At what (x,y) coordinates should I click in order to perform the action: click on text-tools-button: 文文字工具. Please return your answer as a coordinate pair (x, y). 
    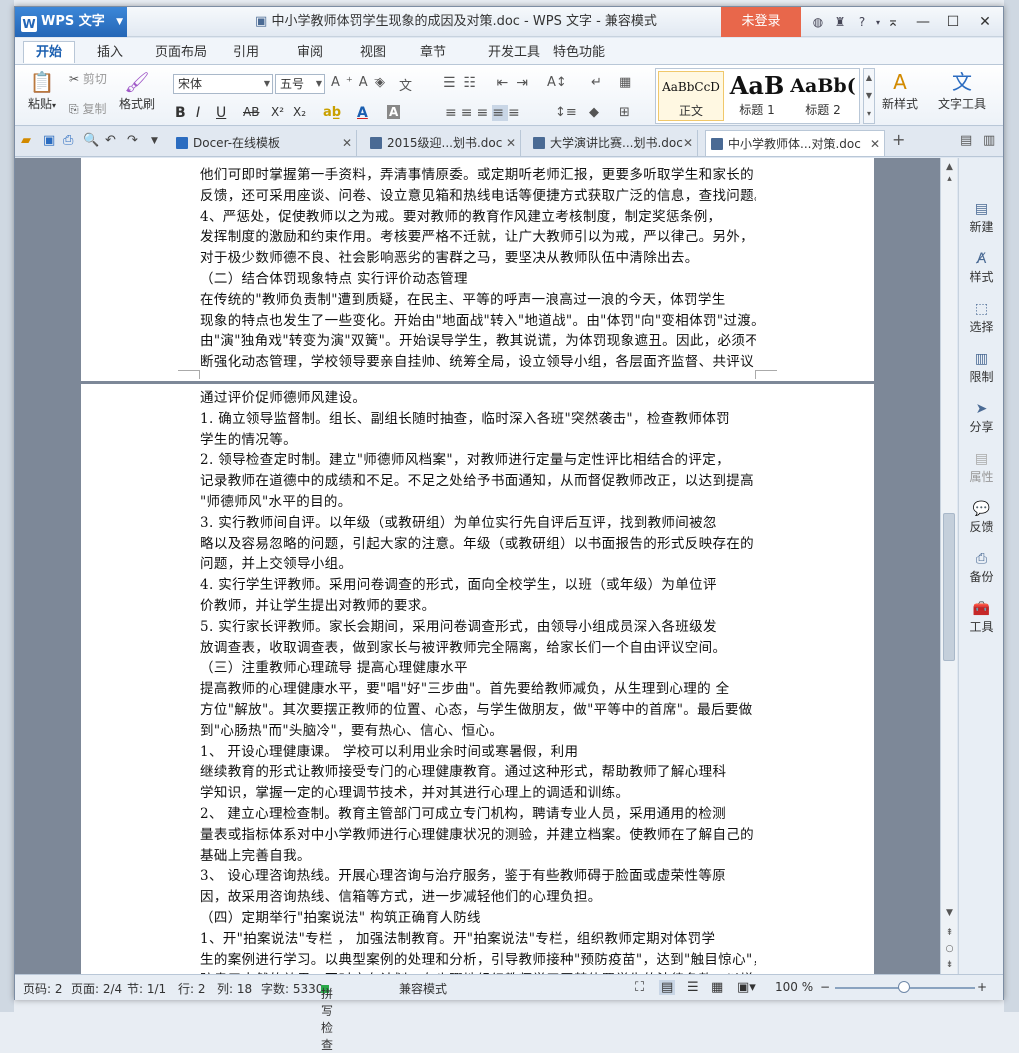
    Looking at the image, I should click on (962, 90).